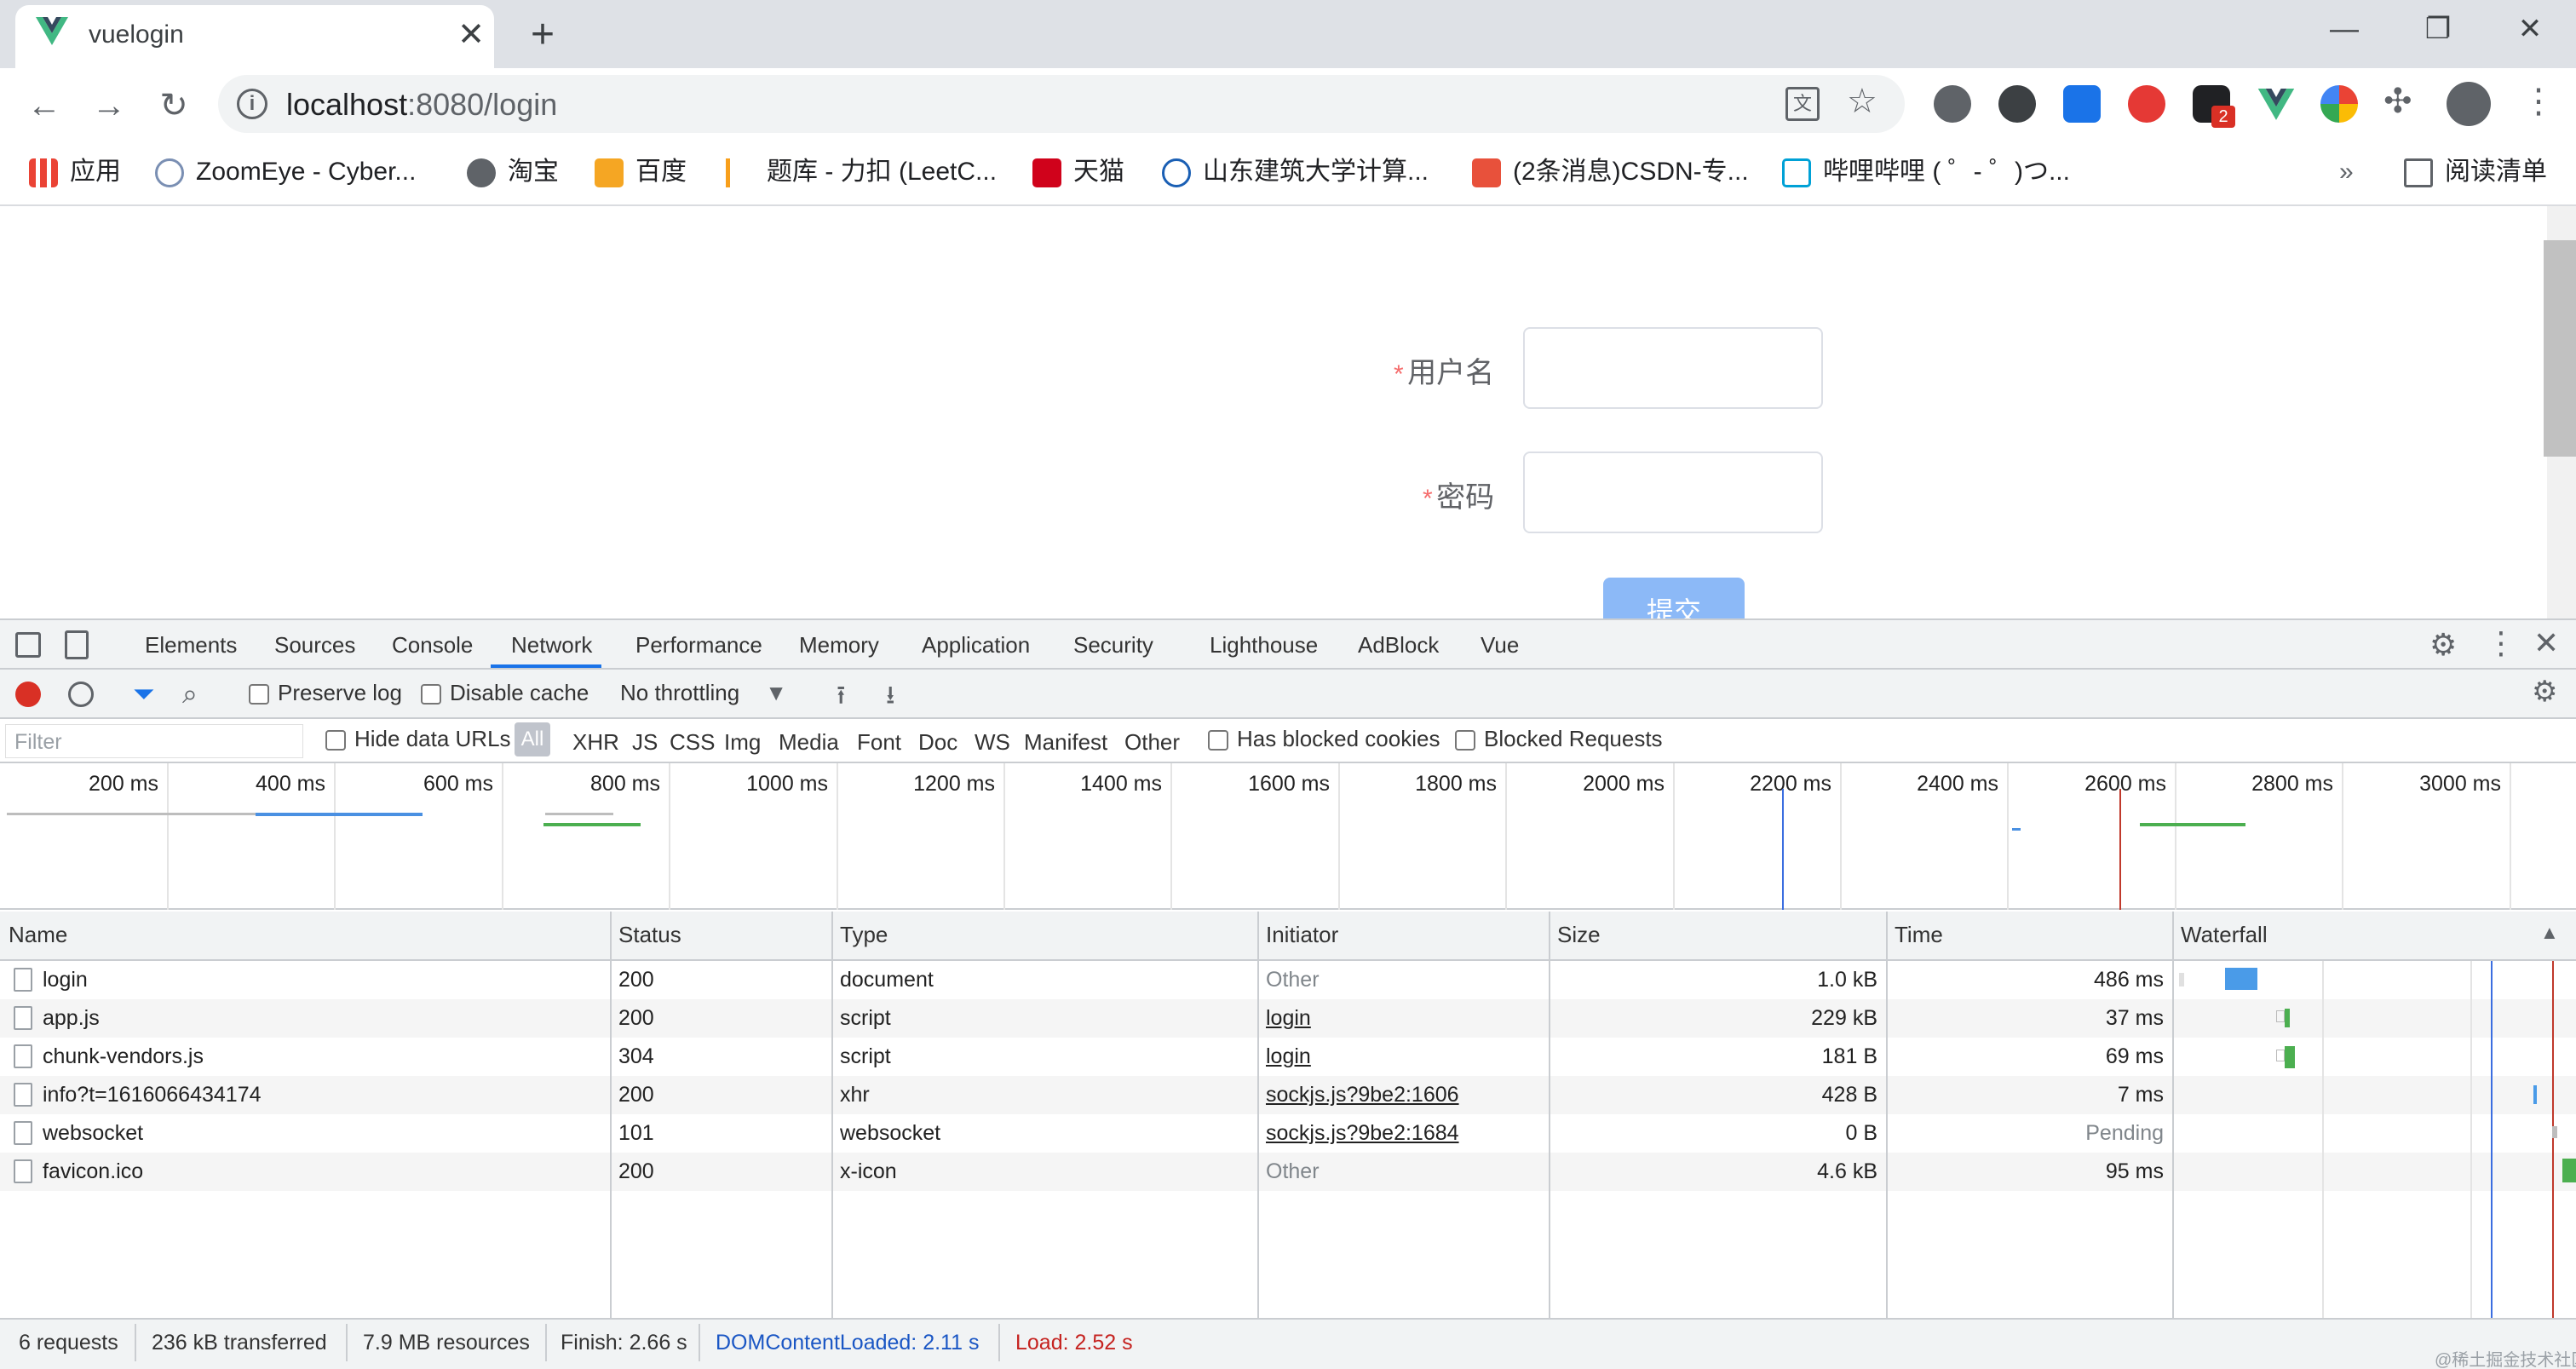 The image size is (2576, 1369). Describe the element at coordinates (2530, 29) in the screenshot. I see `window-close-button: ✕` at that location.